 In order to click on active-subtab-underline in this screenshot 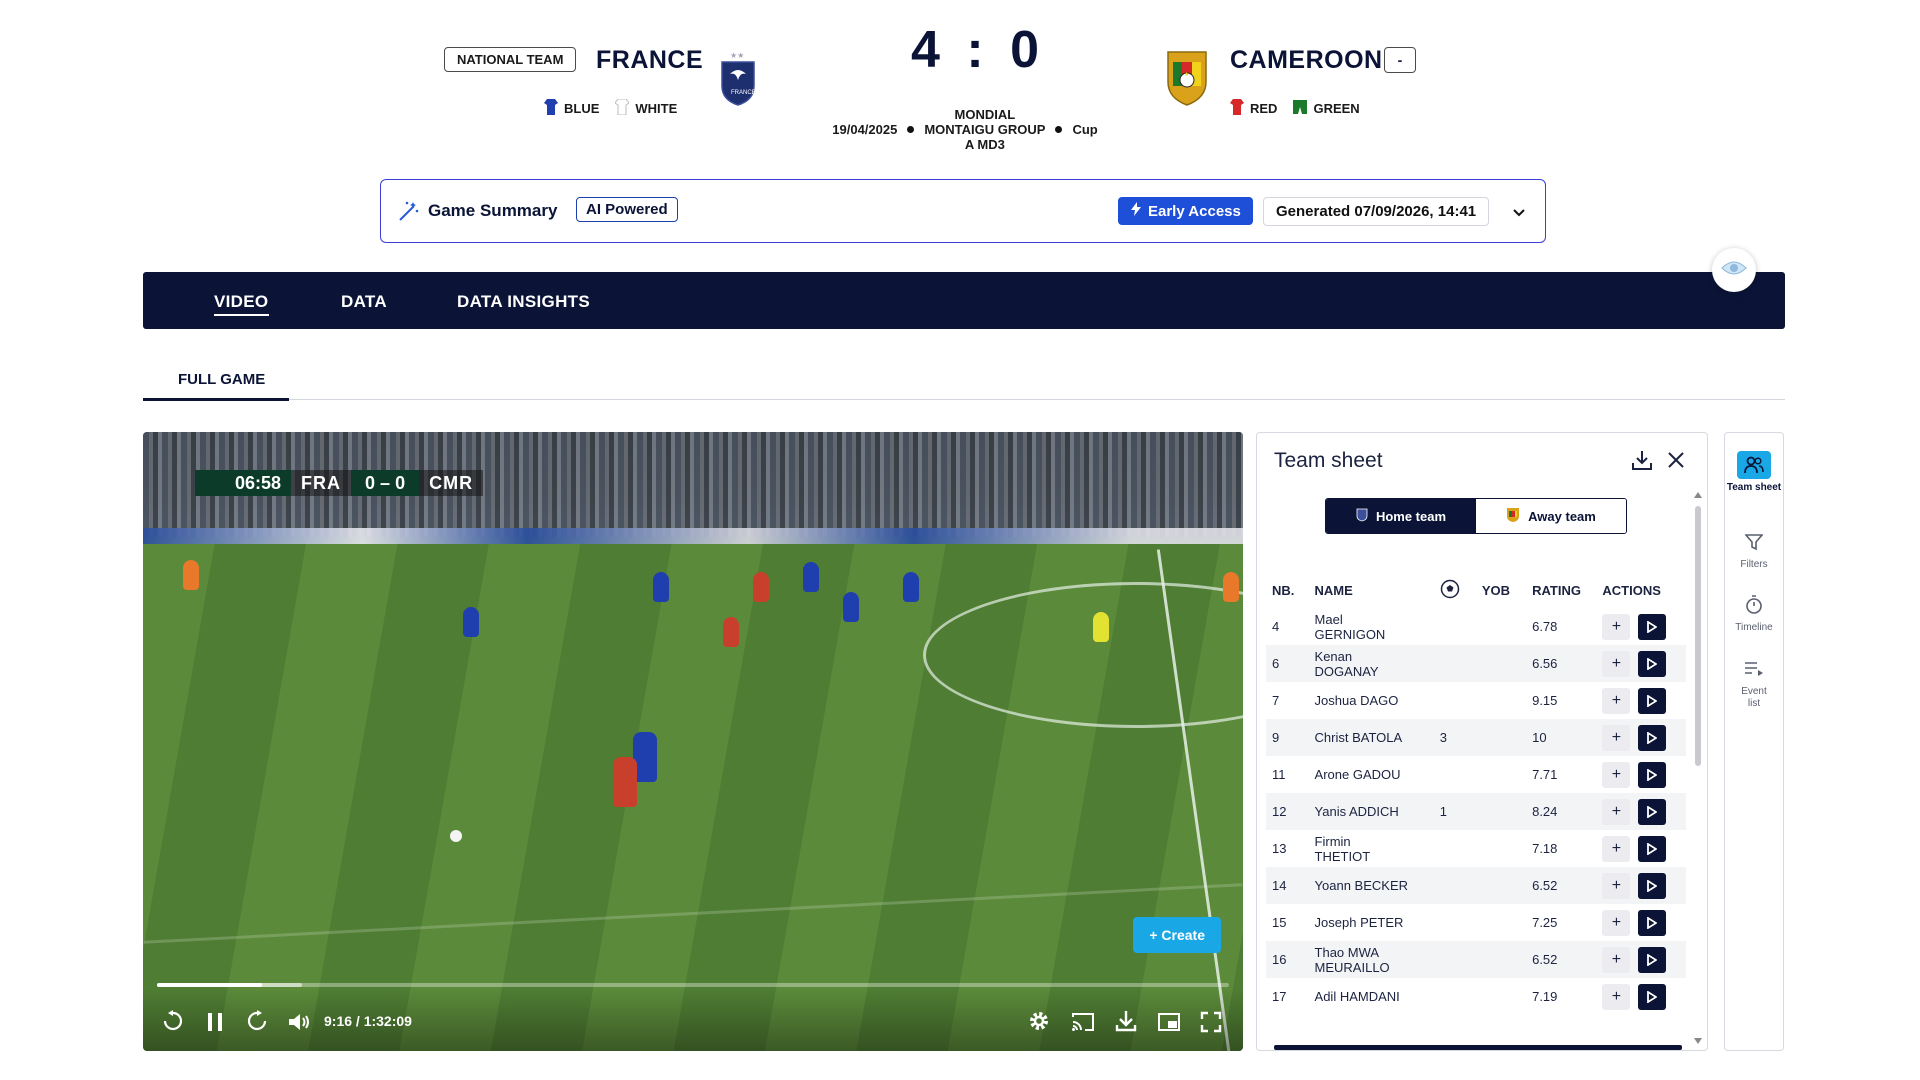, I will do `click(216, 399)`.